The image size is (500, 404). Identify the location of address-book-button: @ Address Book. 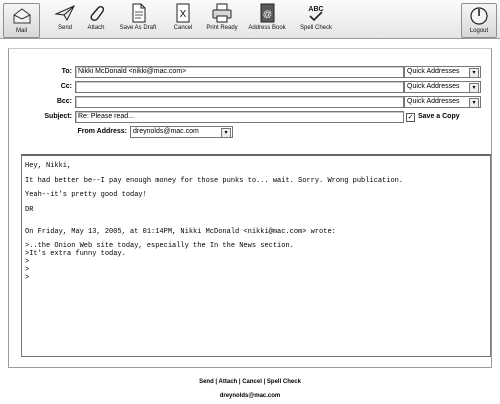
(267, 19).